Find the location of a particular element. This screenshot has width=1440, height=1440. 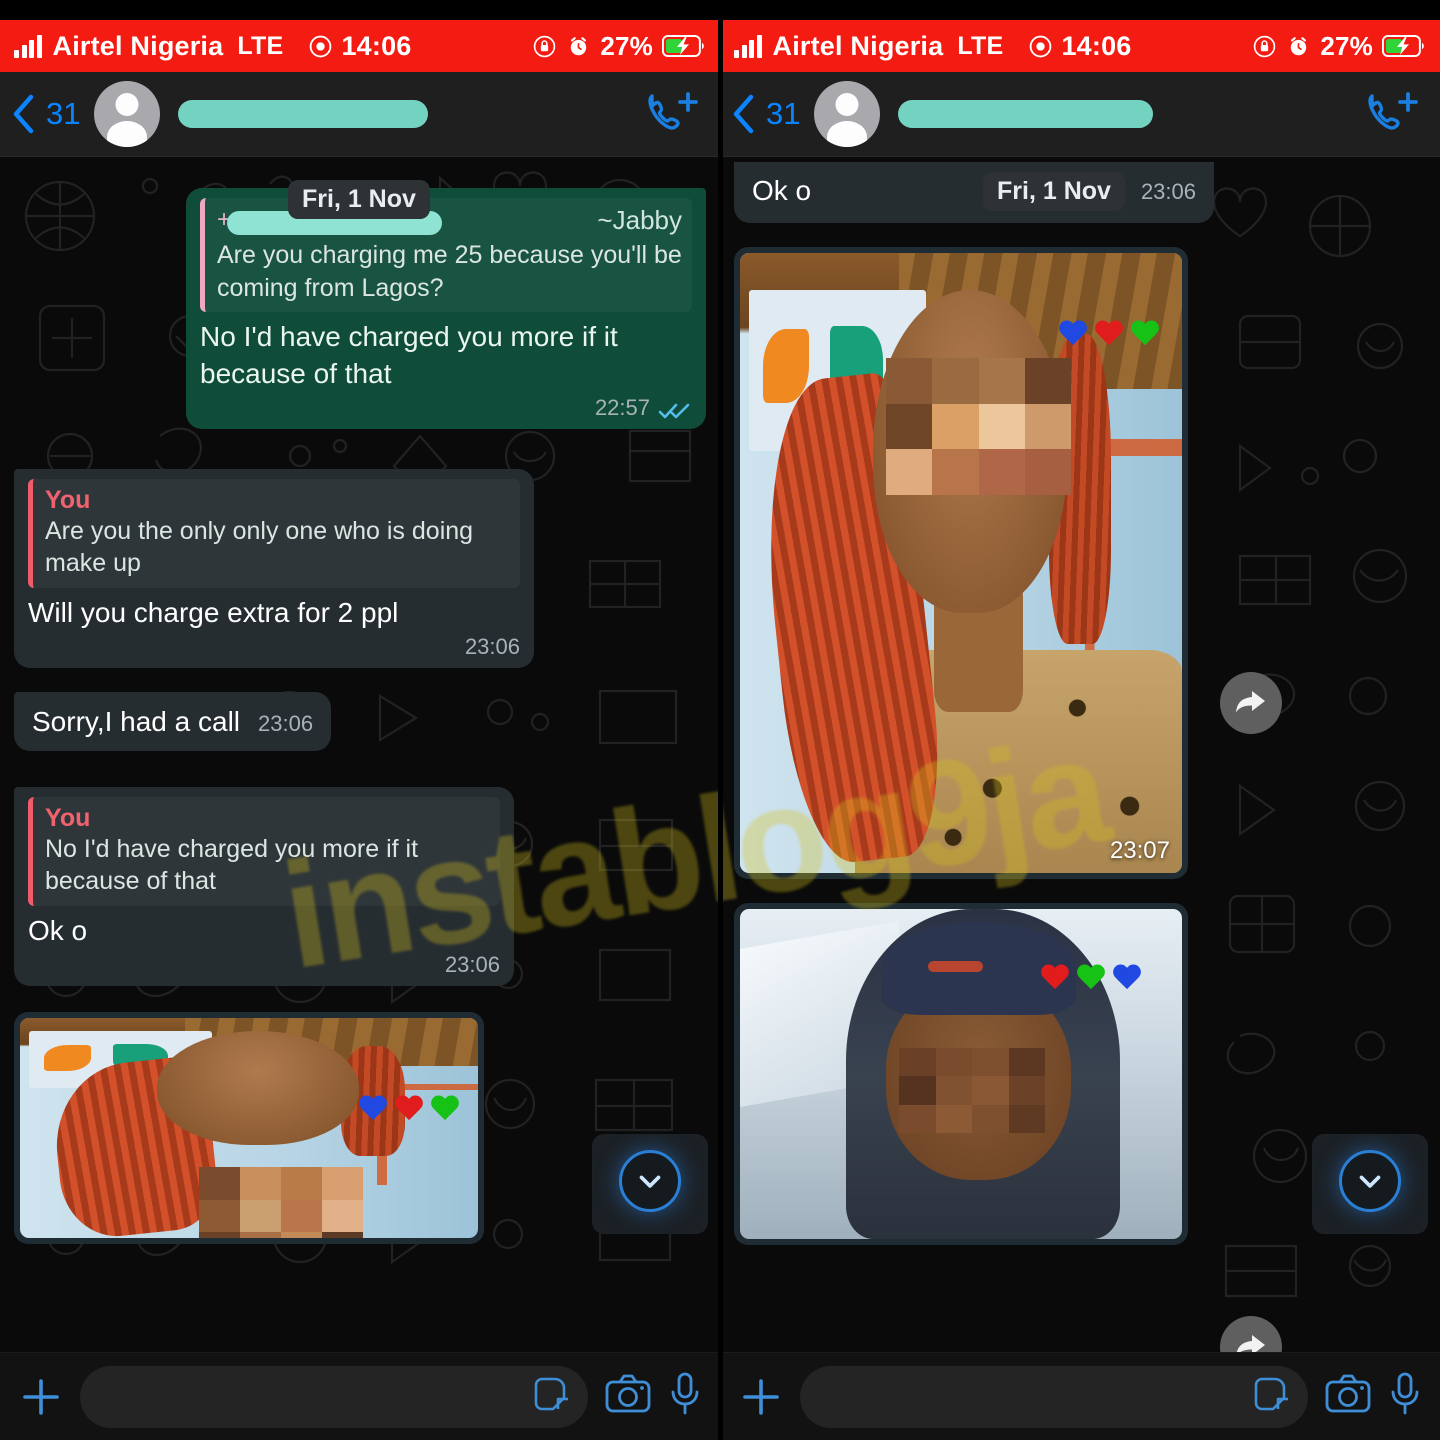

quoted-author-suffix: ~Jabby is located at coordinates (639, 220).